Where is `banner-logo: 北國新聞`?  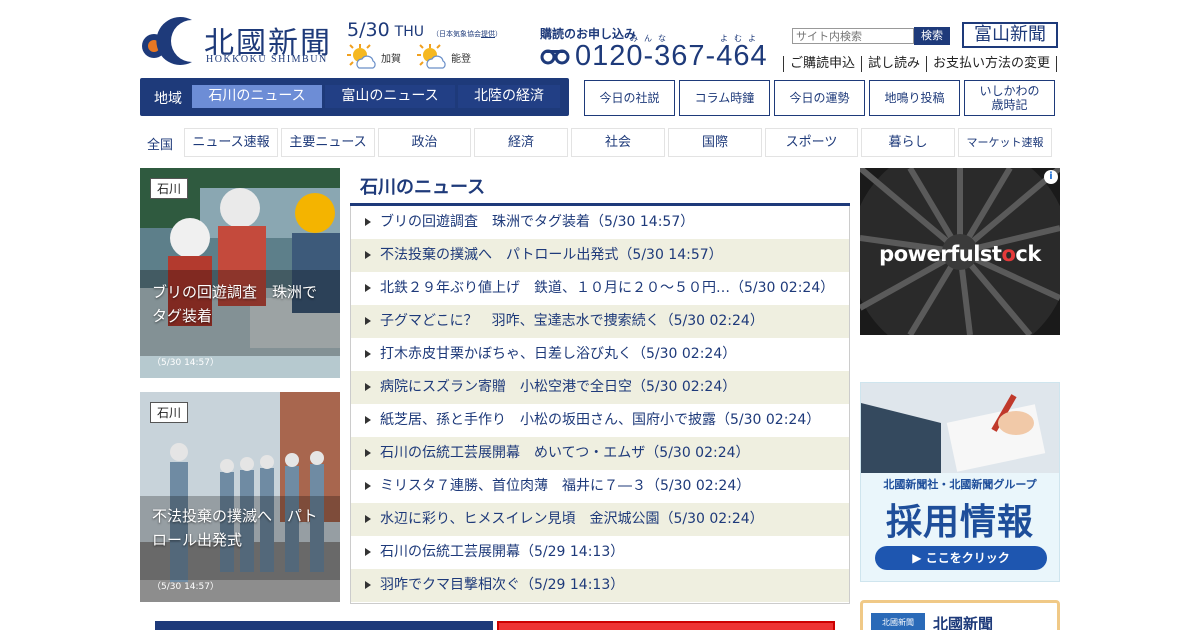 banner-logo: 北國新聞 is located at coordinates (898, 621).